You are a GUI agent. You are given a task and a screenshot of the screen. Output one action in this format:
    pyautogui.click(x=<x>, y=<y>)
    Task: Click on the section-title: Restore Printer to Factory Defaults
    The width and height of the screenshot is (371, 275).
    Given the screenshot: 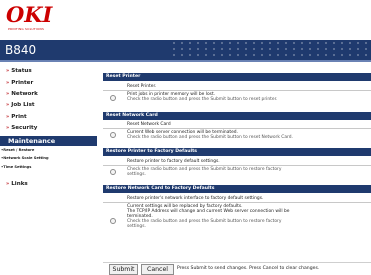 What is the action you would take?
    pyautogui.click(x=152, y=151)
    